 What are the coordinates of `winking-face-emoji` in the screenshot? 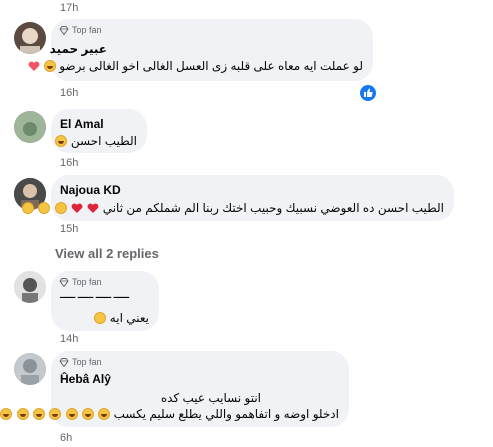 It's located at (49, 66).